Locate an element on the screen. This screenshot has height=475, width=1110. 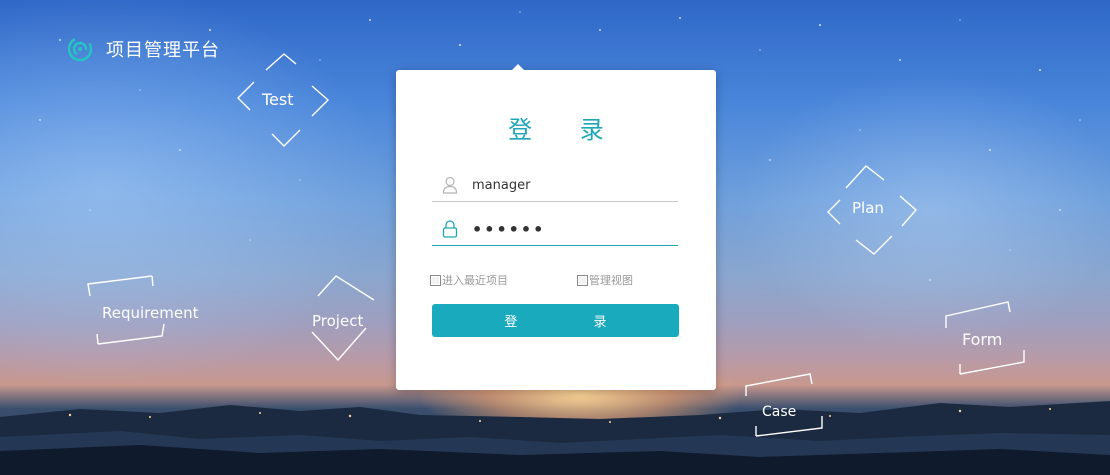
deco-test: Test is located at coordinates (284, 100).